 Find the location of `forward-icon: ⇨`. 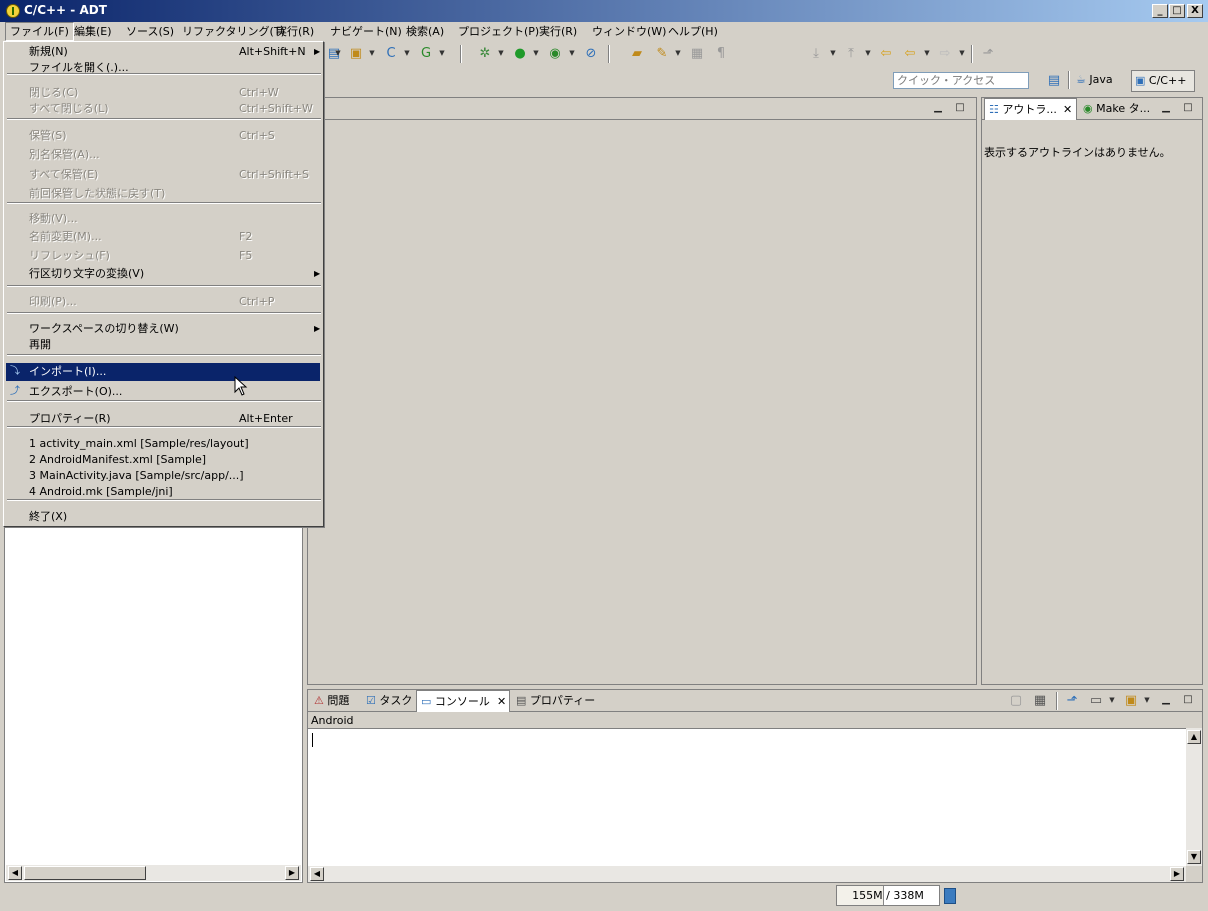

forward-icon: ⇨ is located at coordinates (945, 54).